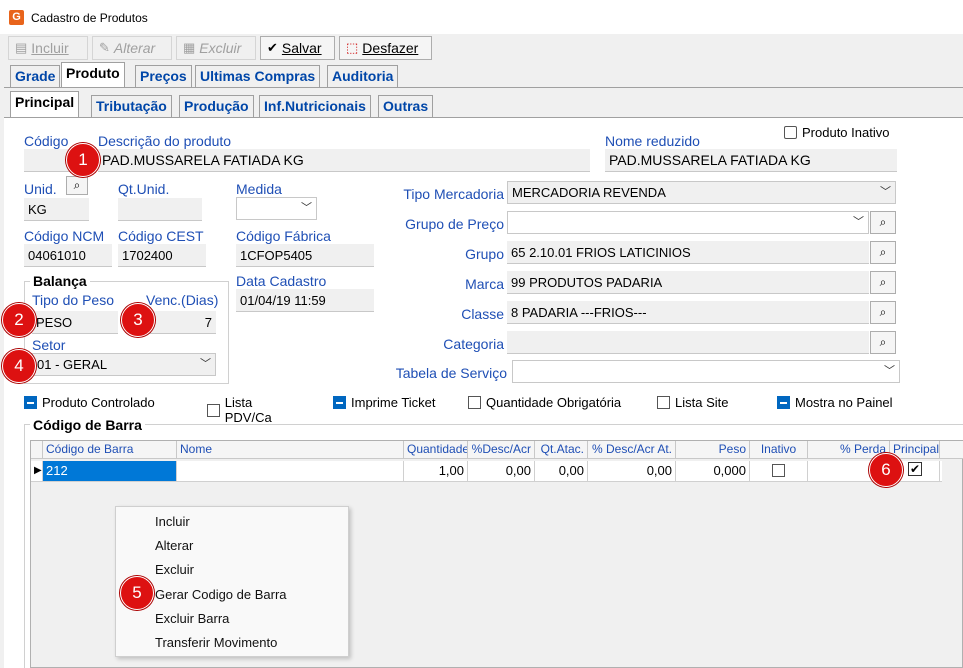  I want to click on tab-tributacao: Tributação, so click(131, 106).